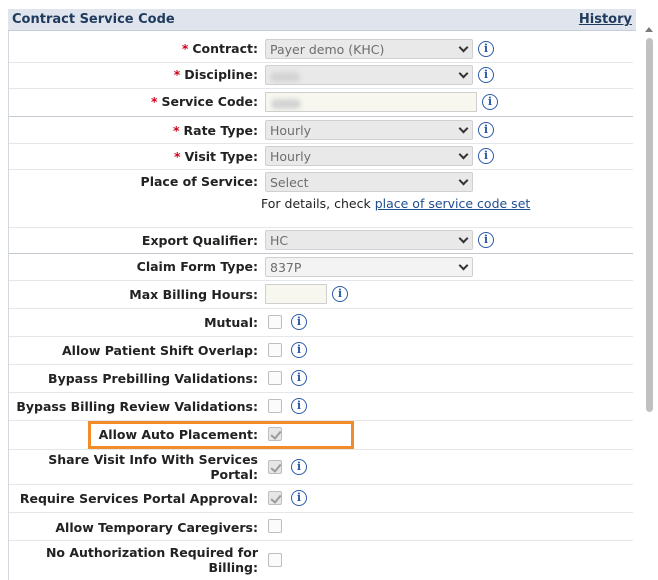  I want to click on place-of-service-label: Place of Service:, so click(199, 181).